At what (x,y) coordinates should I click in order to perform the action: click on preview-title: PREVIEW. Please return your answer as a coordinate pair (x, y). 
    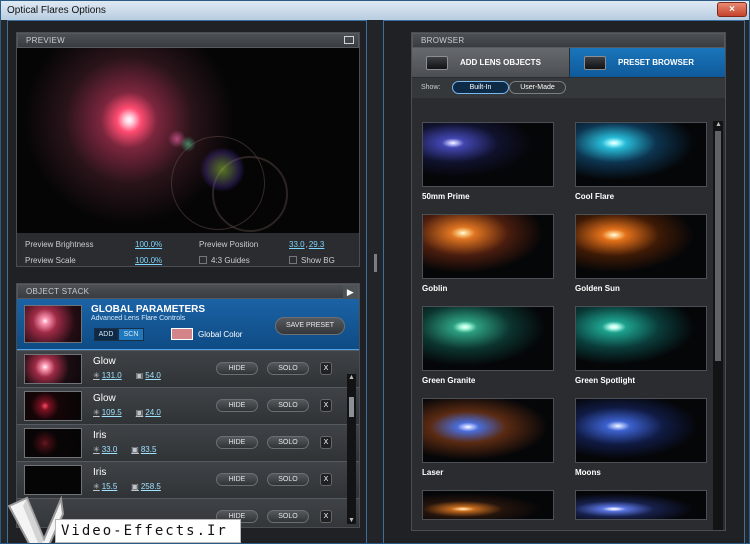
    Looking at the image, I should click on (45, 40).